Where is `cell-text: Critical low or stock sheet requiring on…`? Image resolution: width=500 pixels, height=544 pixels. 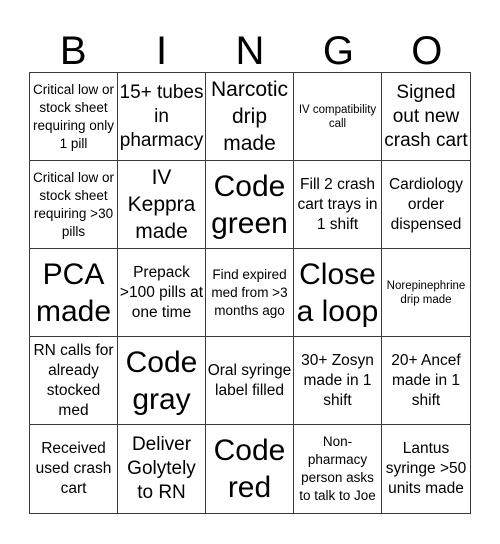 cell-text: Critical low or stock sheet requiring on… is located at coordinates (73, 116).